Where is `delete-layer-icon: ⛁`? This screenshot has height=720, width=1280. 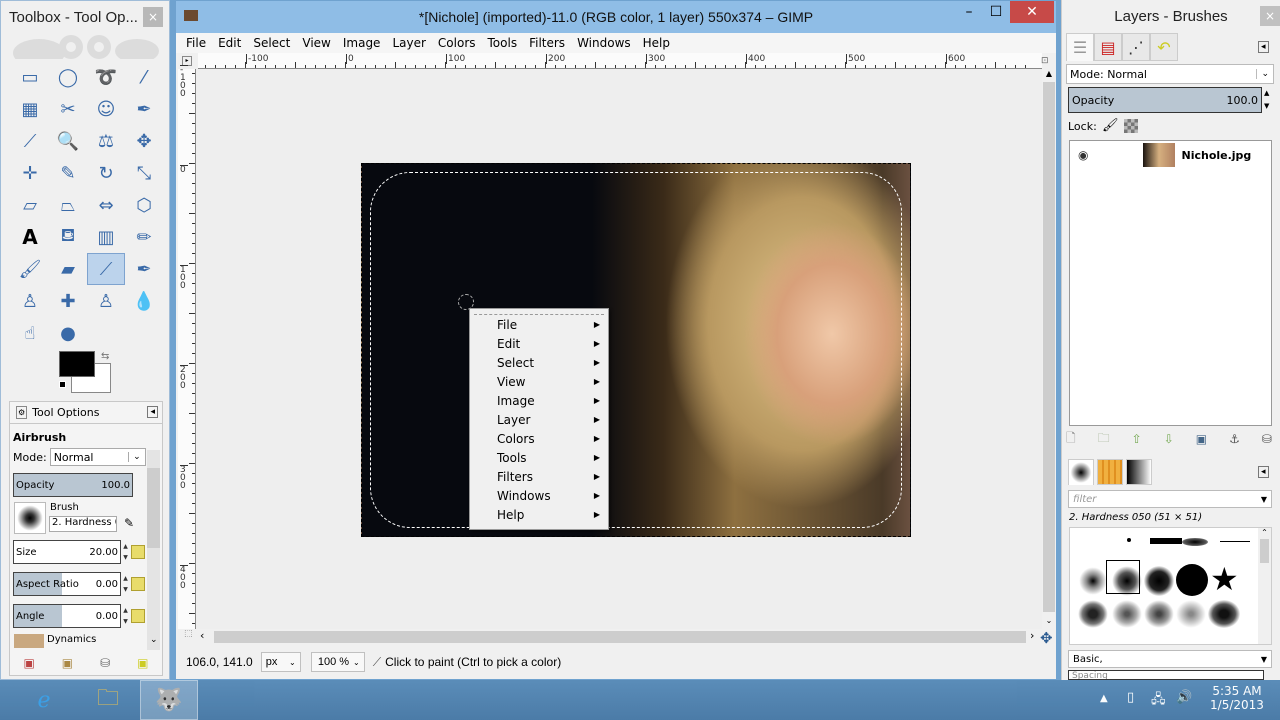 delete-layer-icon: ⛁ is located at coordinates (1267, 439).